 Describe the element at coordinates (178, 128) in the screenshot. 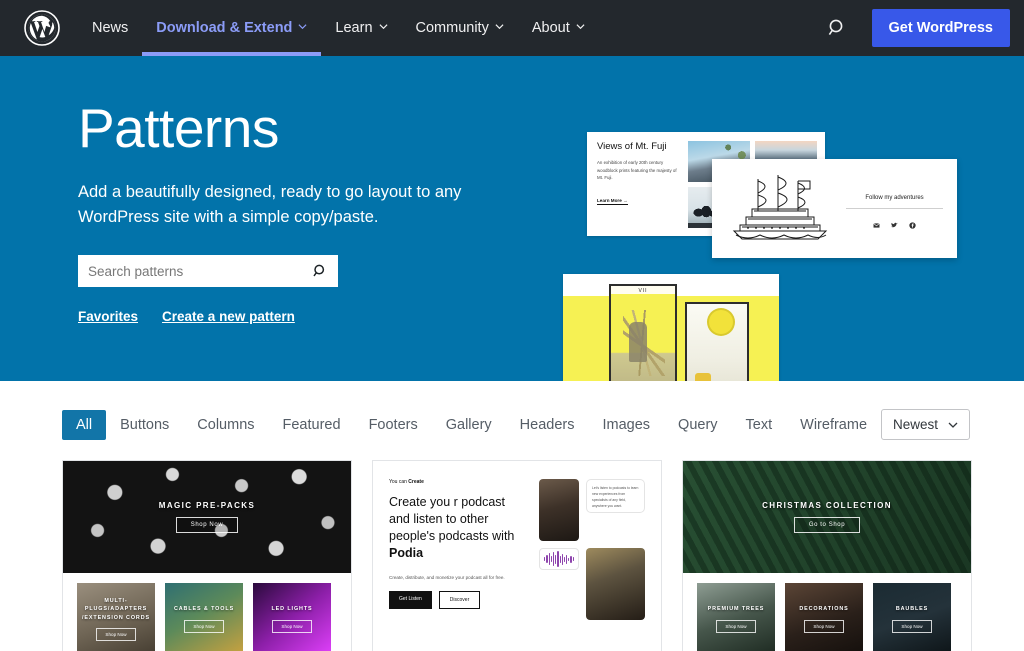

I see `page-title: Patterns` at that location.